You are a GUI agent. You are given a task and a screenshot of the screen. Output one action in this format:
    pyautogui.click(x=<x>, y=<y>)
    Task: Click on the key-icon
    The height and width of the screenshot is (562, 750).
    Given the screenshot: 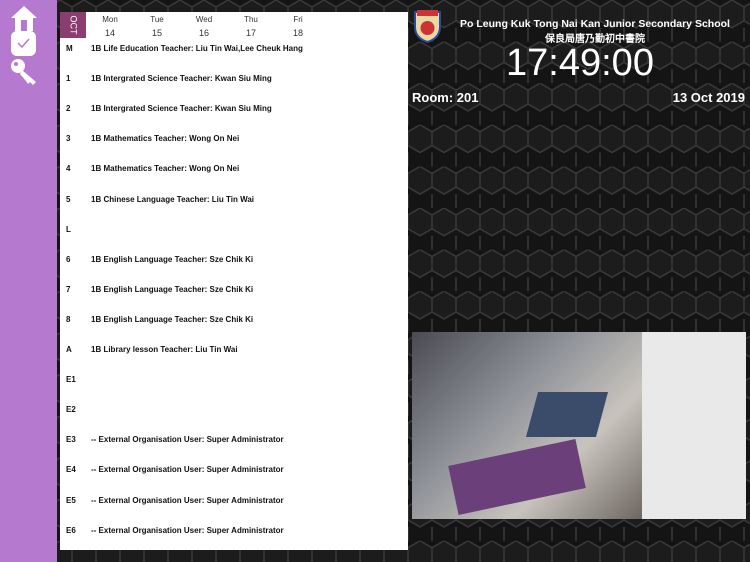 What is the action you would take?
    pyautogui.click(x=24, y=72)
    